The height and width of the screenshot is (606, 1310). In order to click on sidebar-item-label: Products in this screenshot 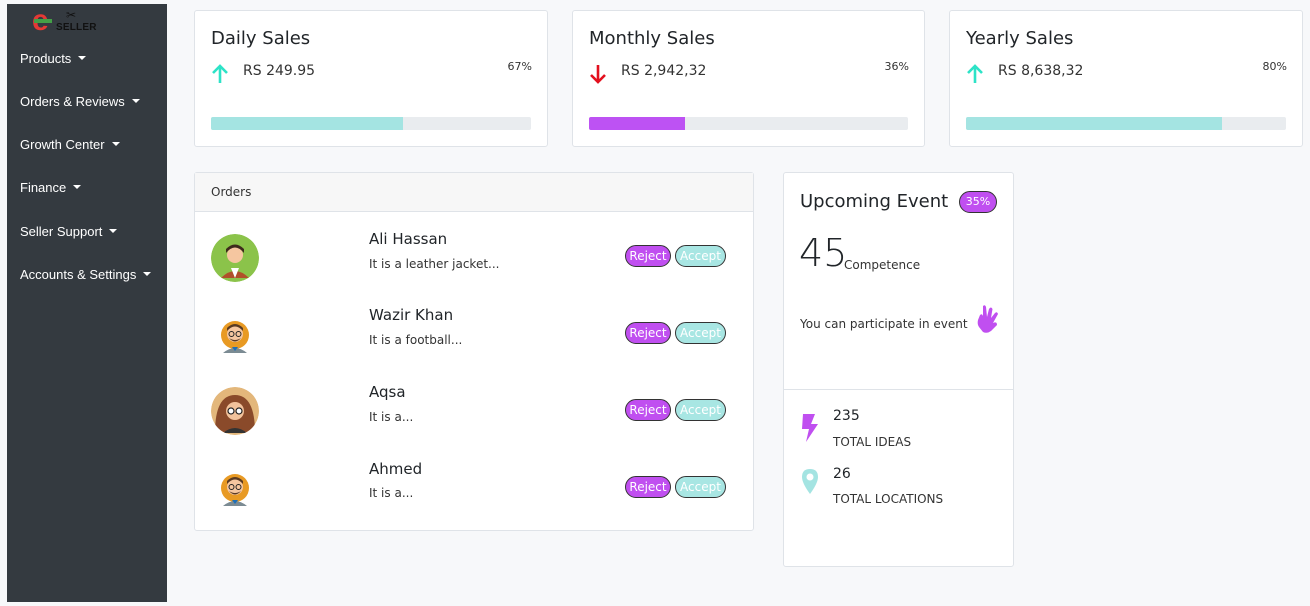, I will do `click(46, 58)`.